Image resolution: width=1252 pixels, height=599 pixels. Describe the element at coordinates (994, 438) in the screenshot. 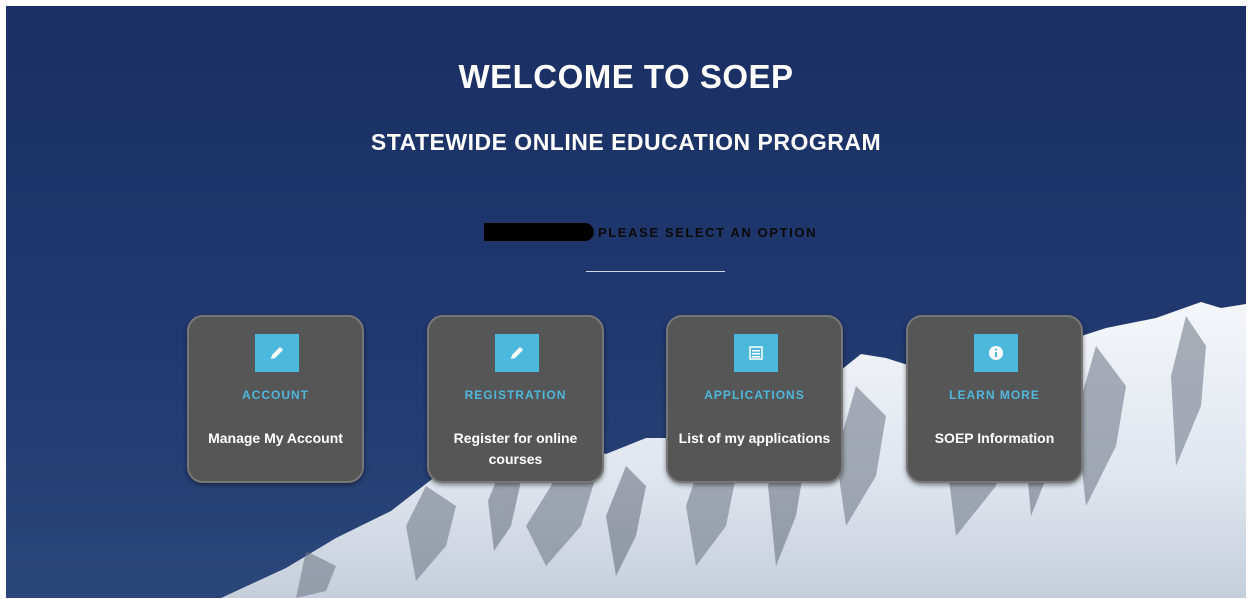

I see `card-description: SOEP Information` at that location.